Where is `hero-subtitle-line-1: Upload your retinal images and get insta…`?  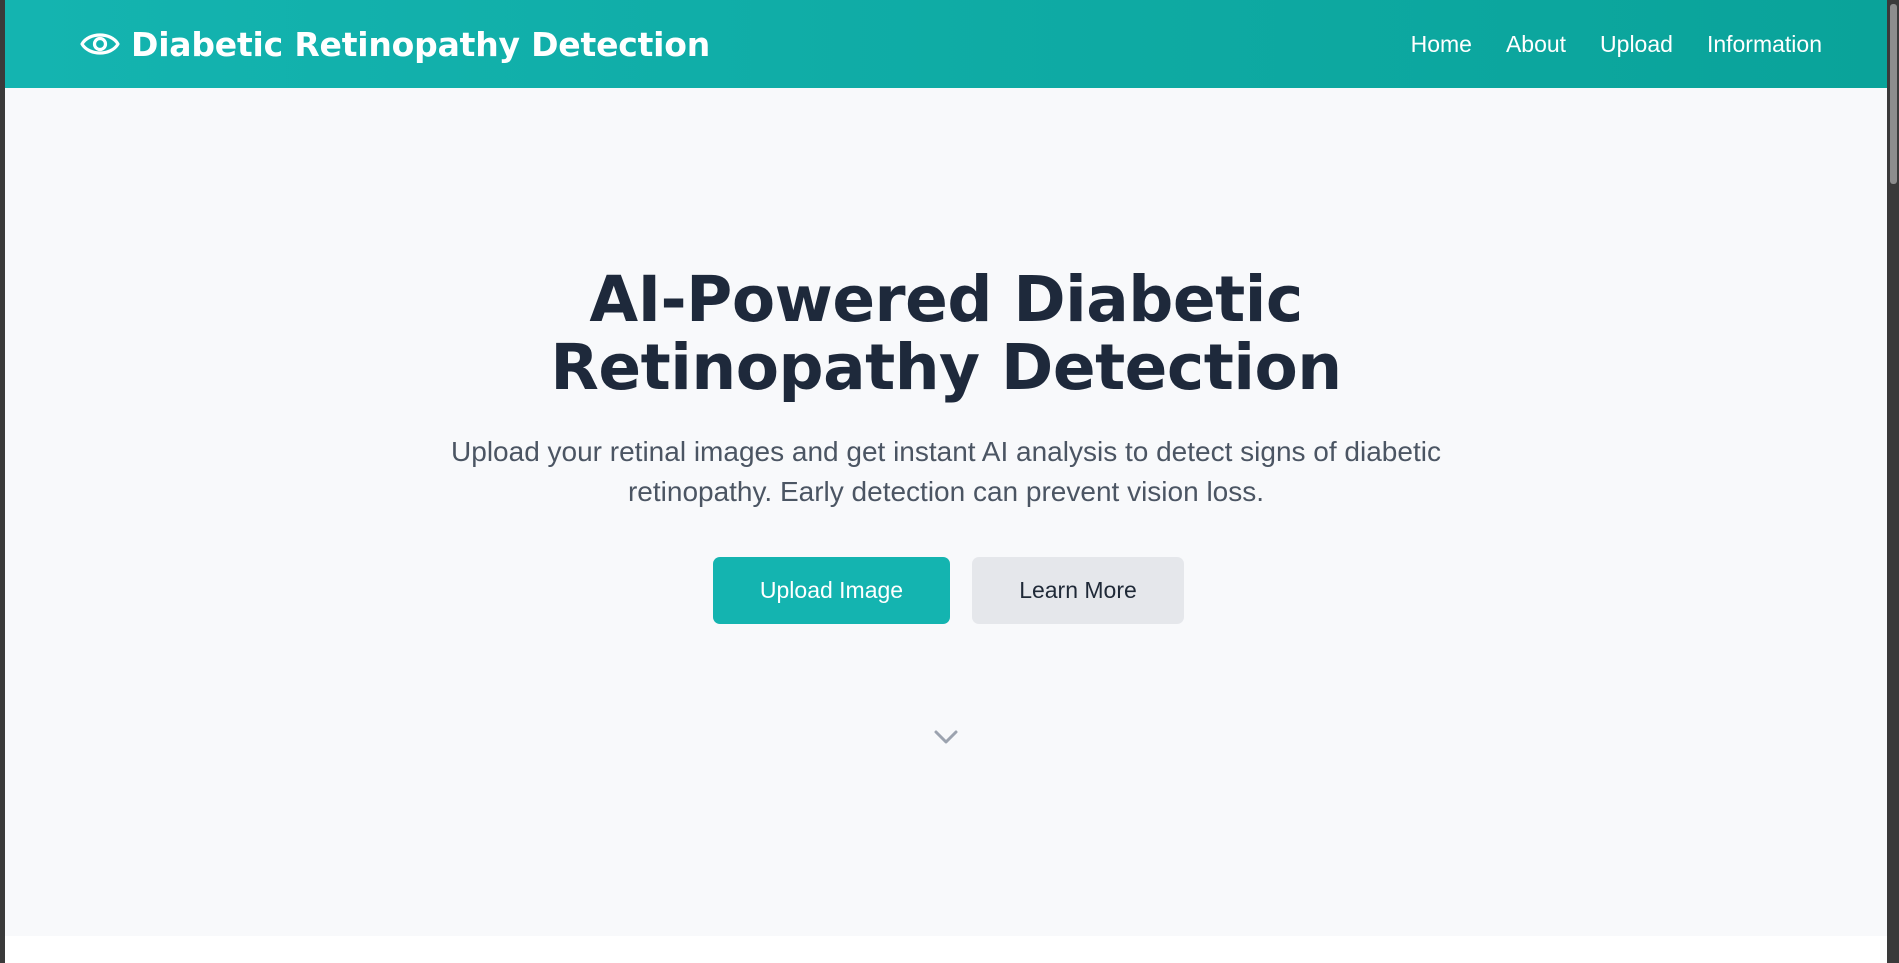
hero-subtitle-line-1: Upload your retinal images and get insta… is located at coordinates (946, 451).